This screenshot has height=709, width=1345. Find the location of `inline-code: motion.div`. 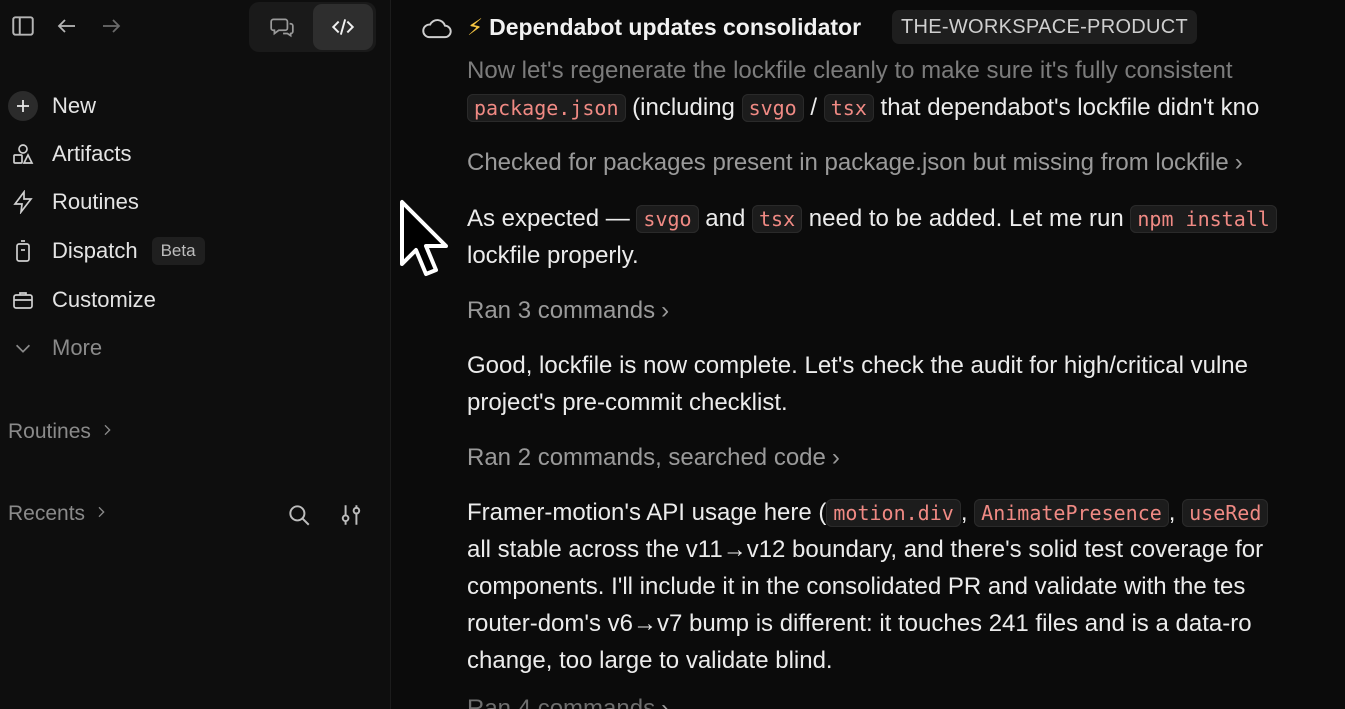

inline-code: motion.div is located at coordinates (893, 513).